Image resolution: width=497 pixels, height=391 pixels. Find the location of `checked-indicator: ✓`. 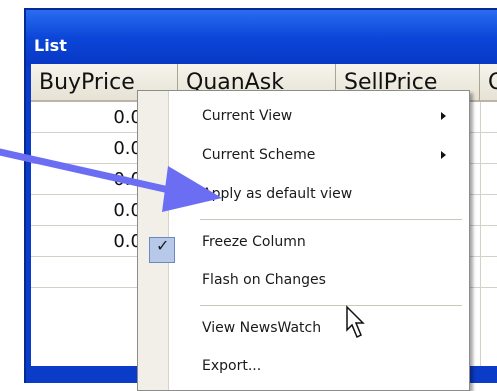

checked-indicator: ✓ is located at coordinates (162, 249).